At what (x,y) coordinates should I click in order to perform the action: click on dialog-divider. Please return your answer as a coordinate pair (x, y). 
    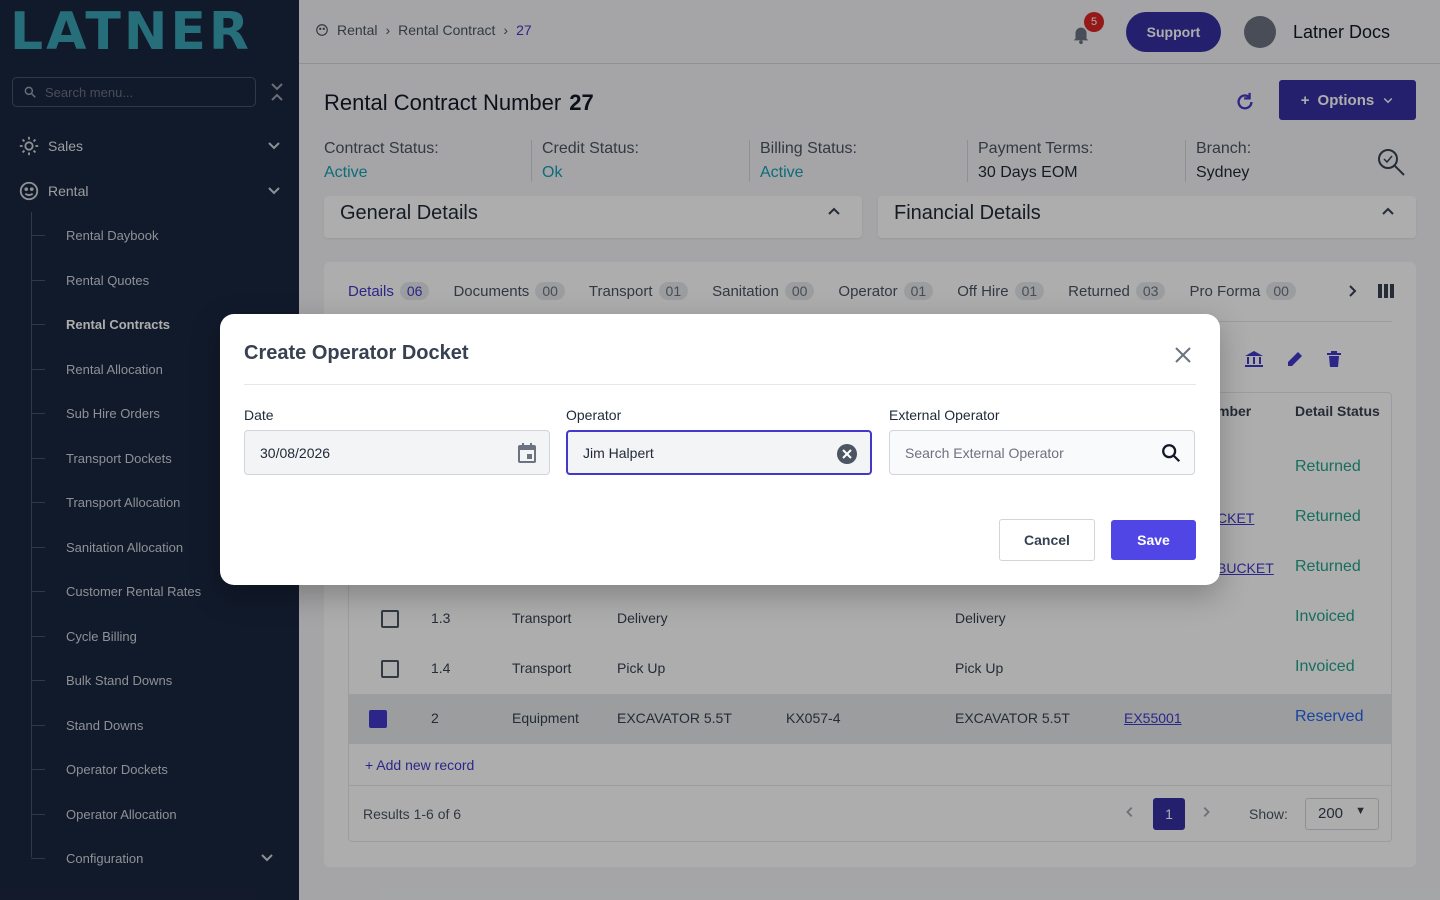
    Looking at the image, I should click on (720, 384).